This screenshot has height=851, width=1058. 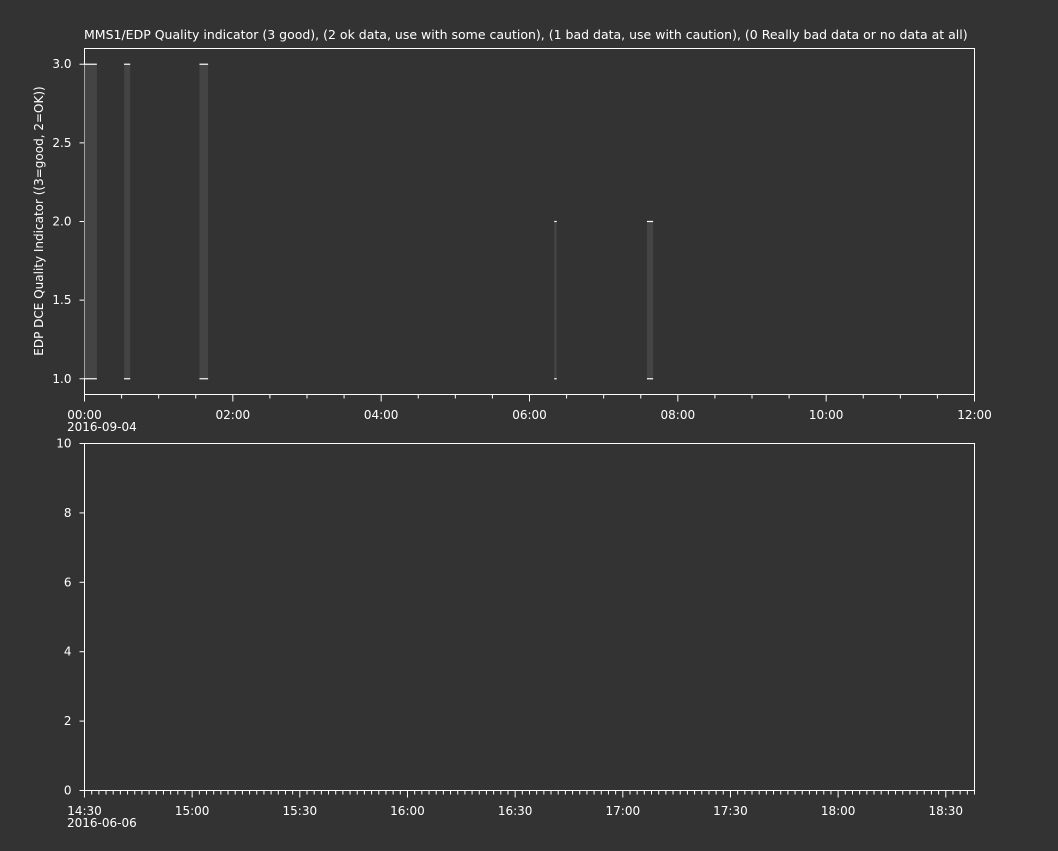 What do you see at coordinates (102, 823) in the screenshot?
I see `date-label: 2016-06-06` at bounding box center [102, 823].